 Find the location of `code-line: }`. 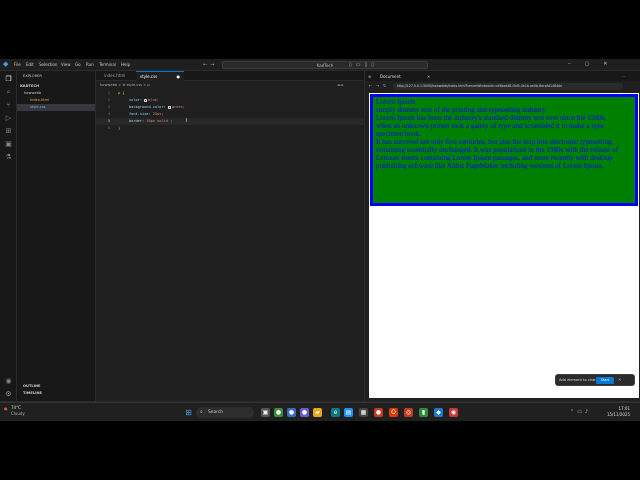

code-line: } is located at coordinates (119, 128).